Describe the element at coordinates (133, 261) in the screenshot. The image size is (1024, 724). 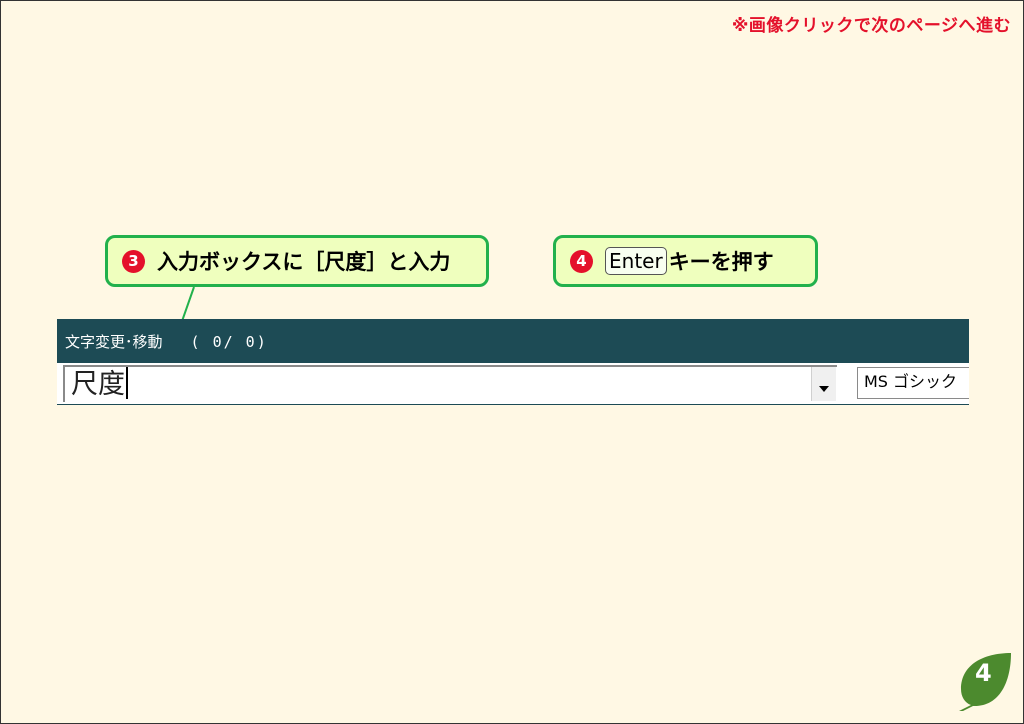
I see `step-number-badge: 3` at that location.